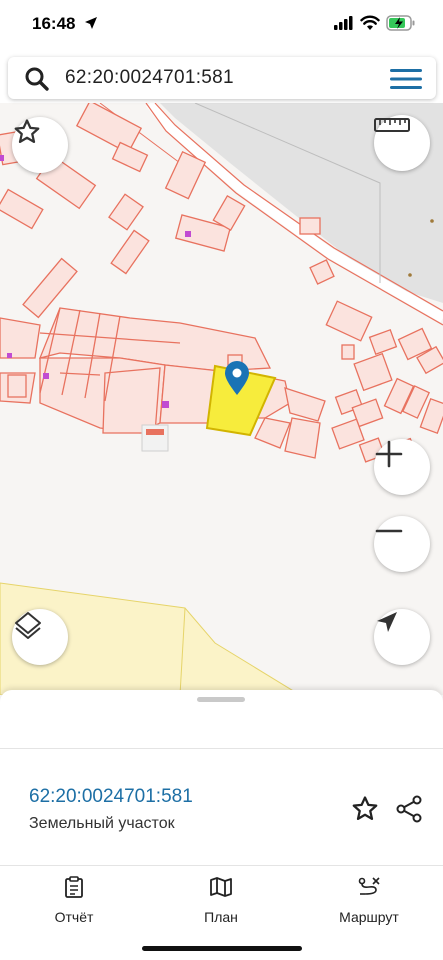 The image size is (443, 960). Describe the element at coordinates (402, 637) in the screenshot. I see `locate-me-button` at that location.